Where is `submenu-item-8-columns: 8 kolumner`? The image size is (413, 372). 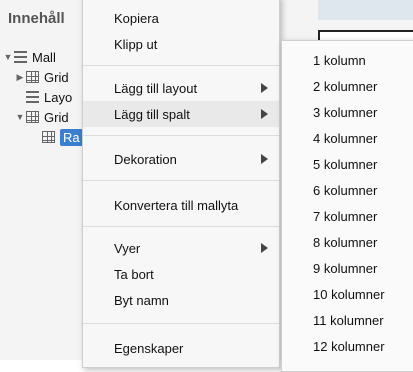 submenu-item-8-columns: 8 kolumner is located at coordinates (347, 242).